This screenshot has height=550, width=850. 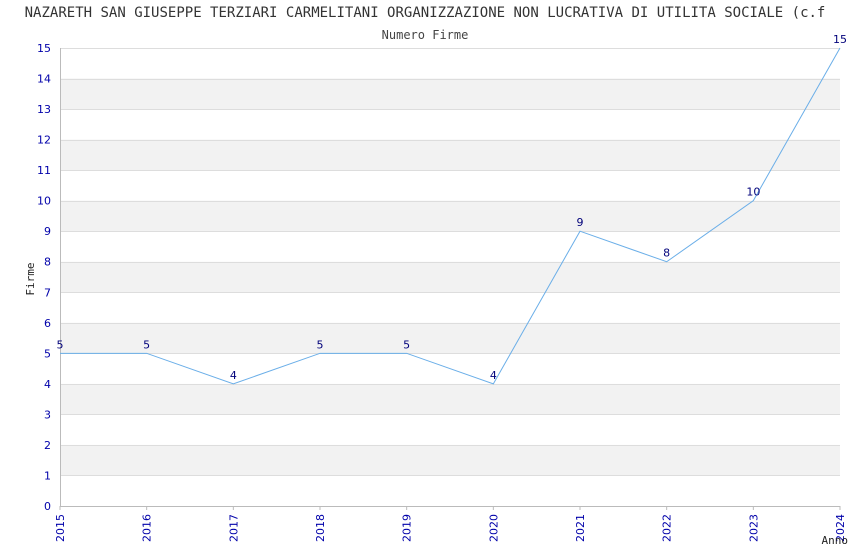 I want to click on x-tick-label: 2016, so click(x=147, y=528).